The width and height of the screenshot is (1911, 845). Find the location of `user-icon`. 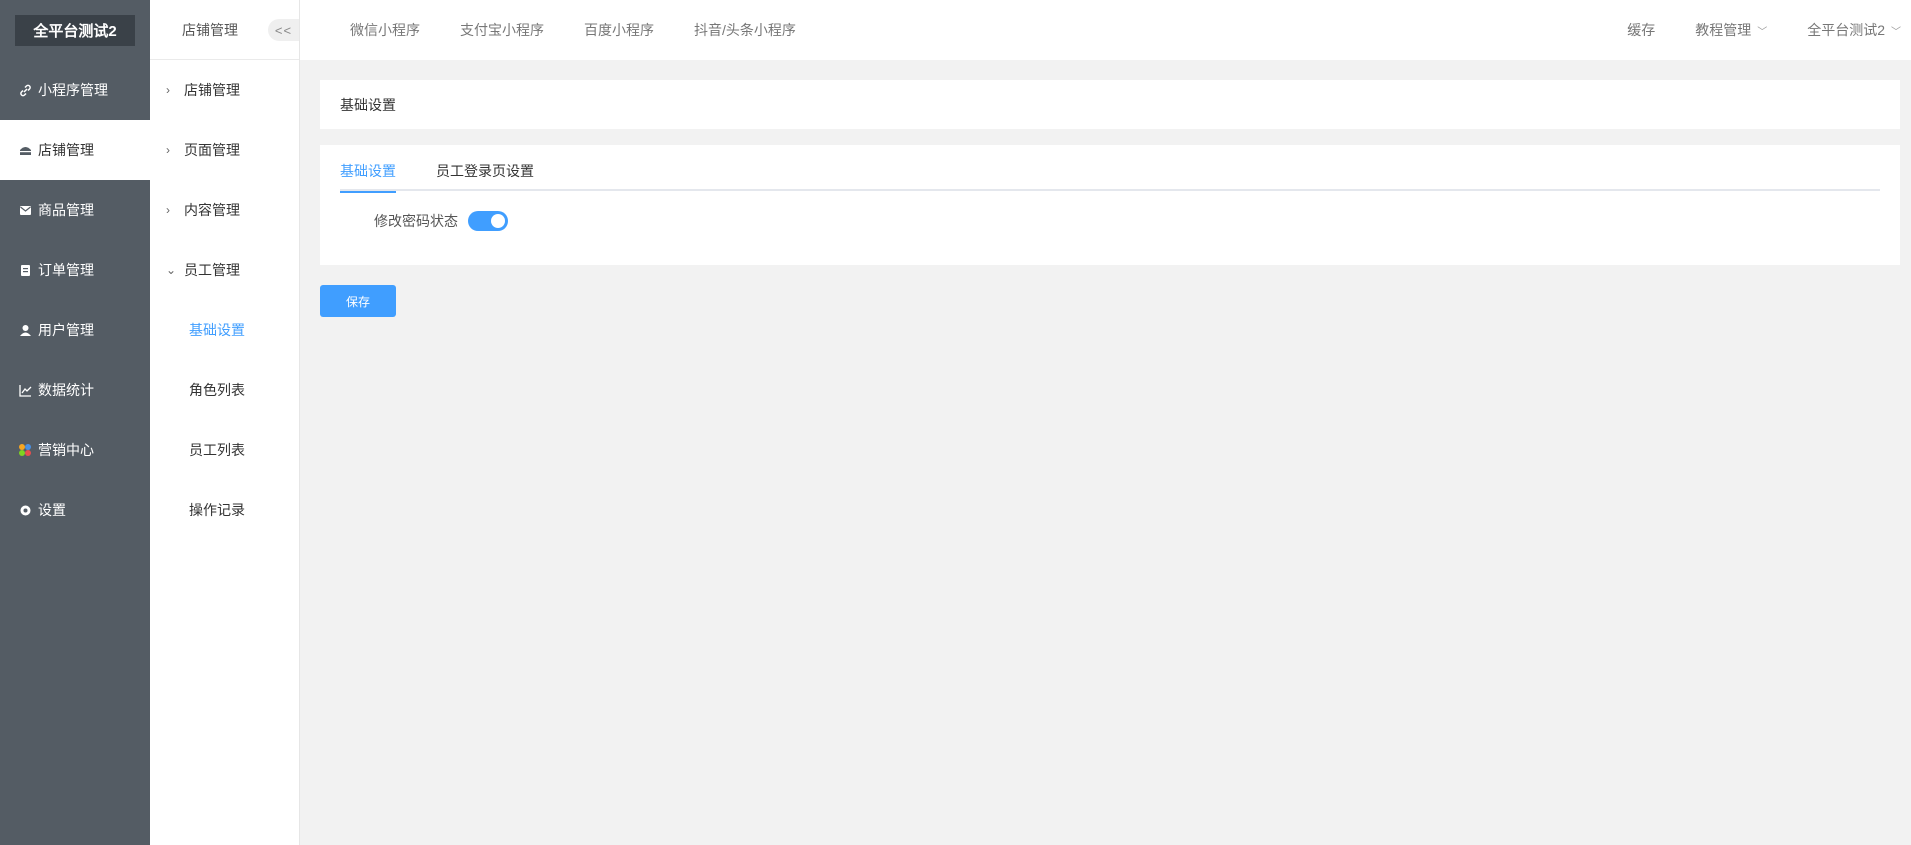

user-icon is located at coordinates (25, 330).